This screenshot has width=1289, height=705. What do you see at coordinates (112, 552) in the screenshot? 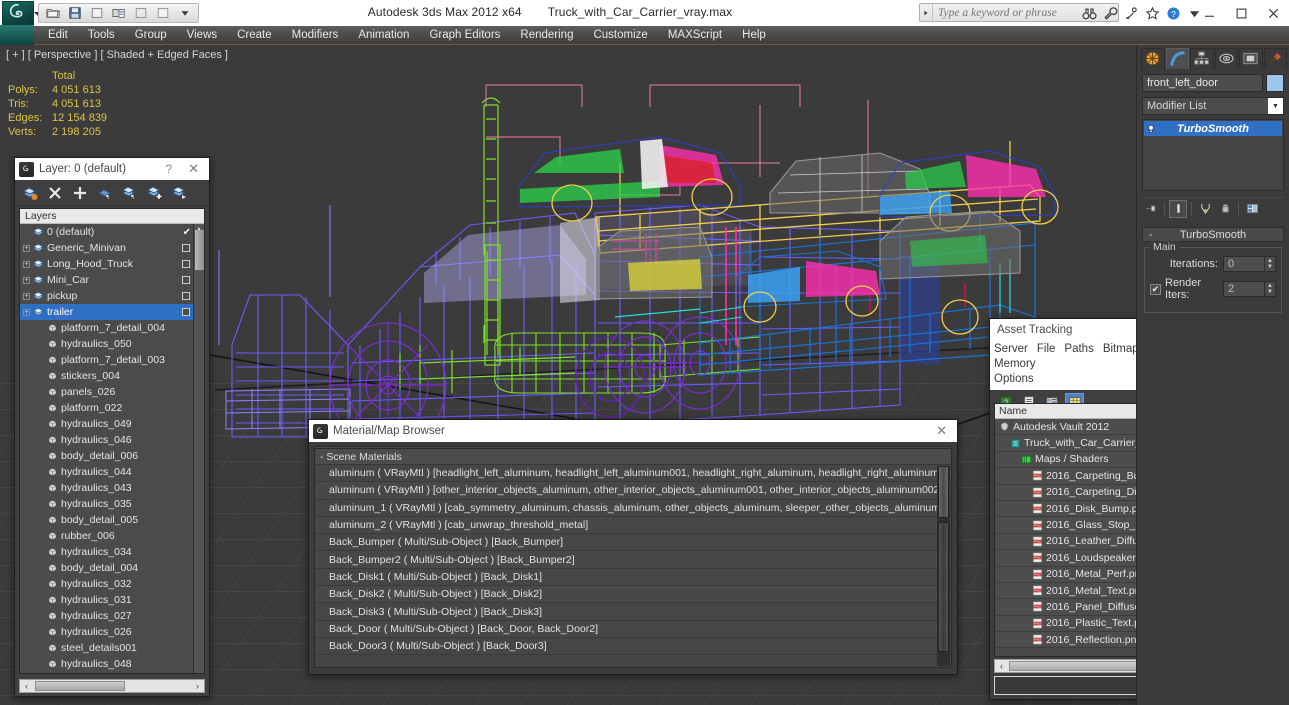
I see `layer-row: hydraulics_034` at bounding box center [112, 552].